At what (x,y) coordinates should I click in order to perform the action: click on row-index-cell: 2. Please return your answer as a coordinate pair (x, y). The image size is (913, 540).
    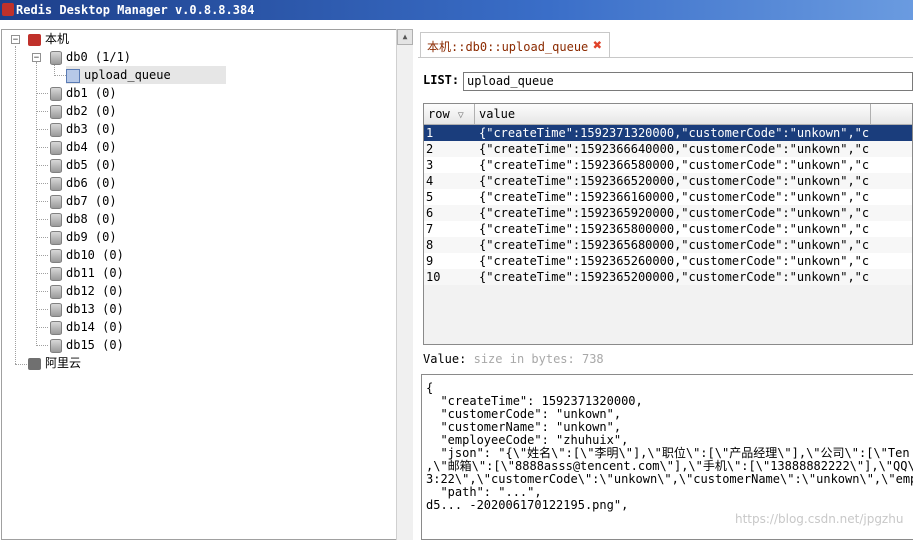
    Looking at the image, I should click on (430, 149).